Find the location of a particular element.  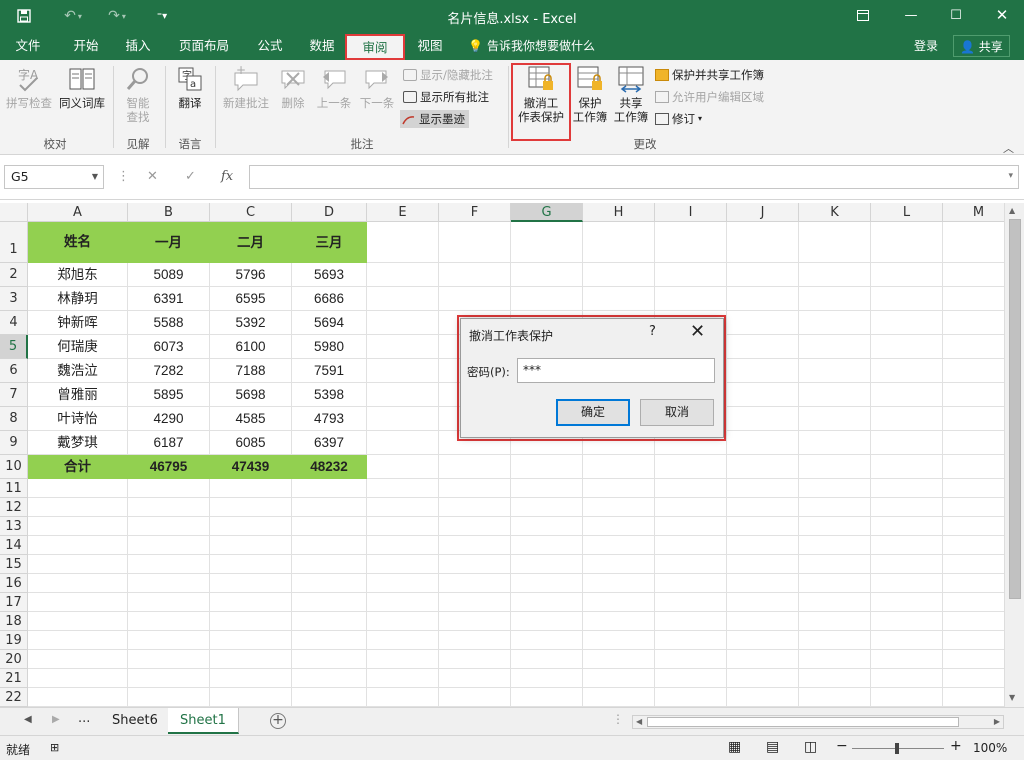

table-cell: 5588 is located at coordinates (169, 323).